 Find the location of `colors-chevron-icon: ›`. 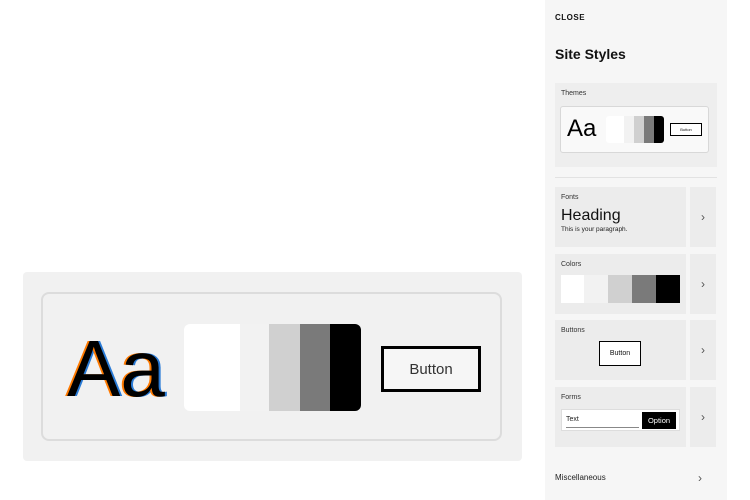

colors-chevron-icon: › is located at coordinates (703, 284).